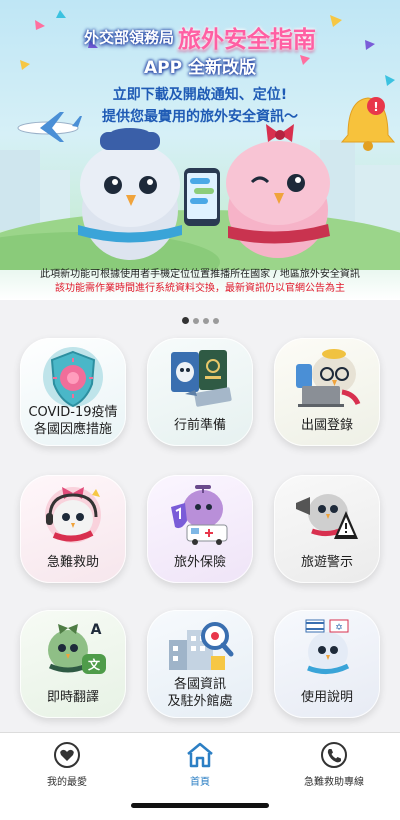  I want to click on tile-label-line1: 各國資訊, so click(199, 684).